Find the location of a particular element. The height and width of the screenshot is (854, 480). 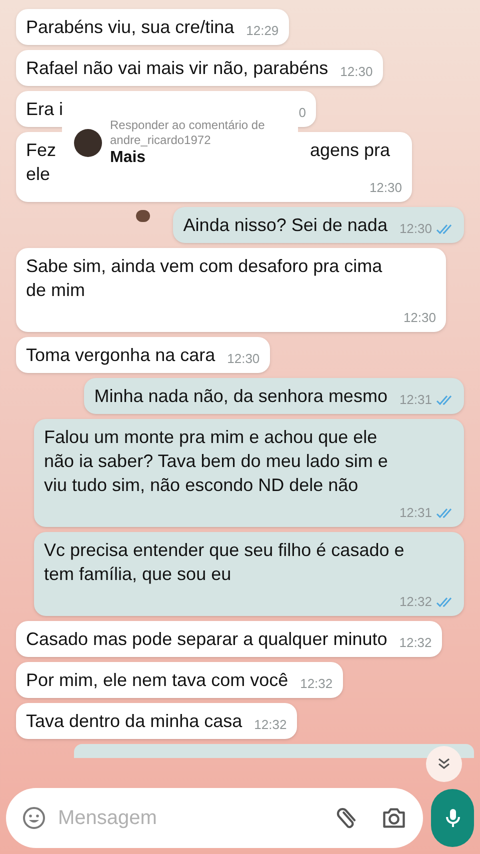

message-text: Parabéns viu, sua cre/tina is located at coordinates (130, 27).